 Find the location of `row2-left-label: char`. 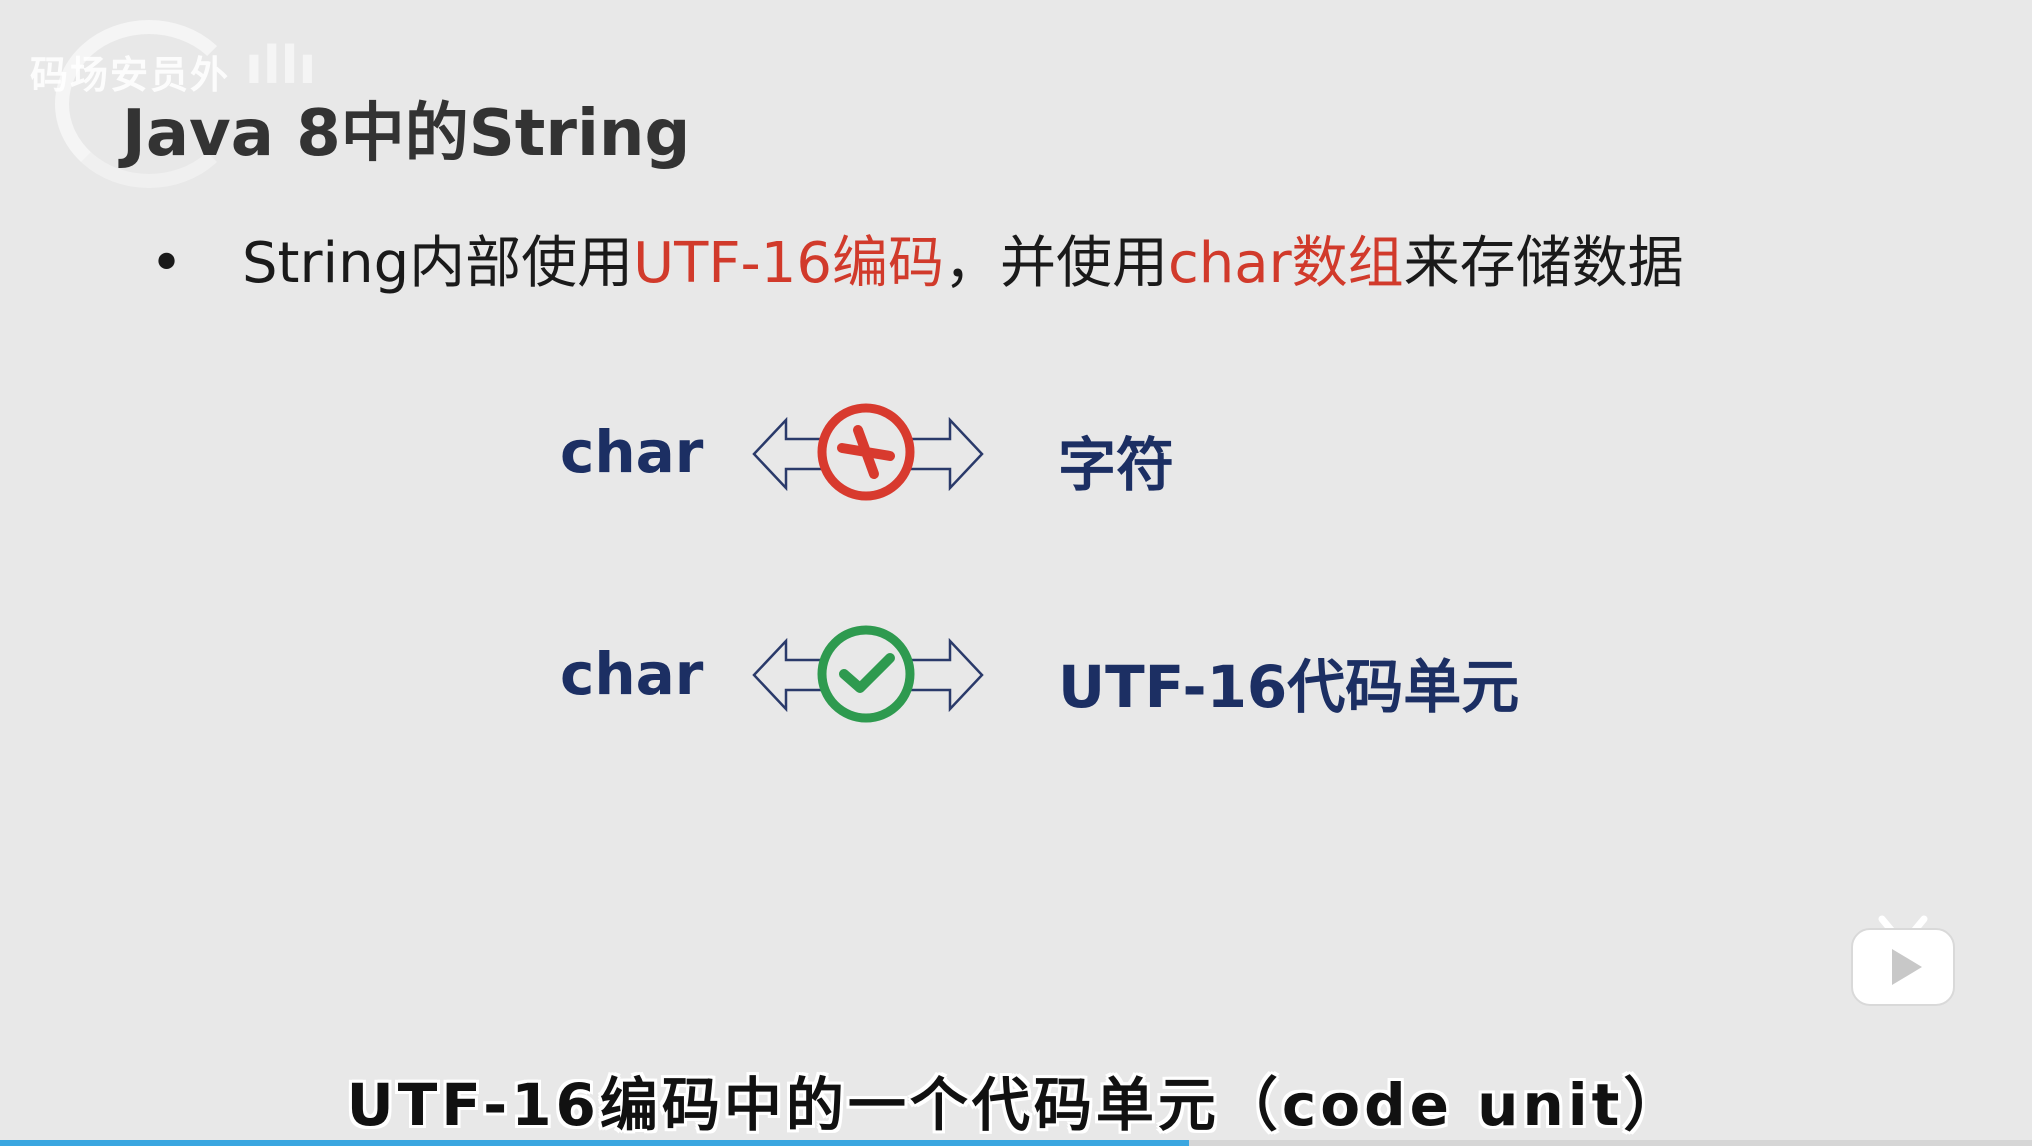

row2-left-label: char is located at coordinates (632, 674).